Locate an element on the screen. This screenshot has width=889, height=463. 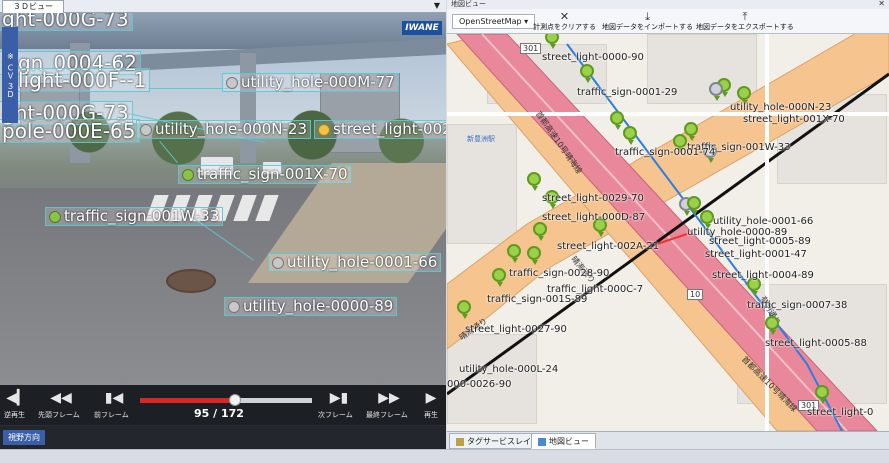
reverse-play-caption: 逆再生 is located at coordinates (14, 415).